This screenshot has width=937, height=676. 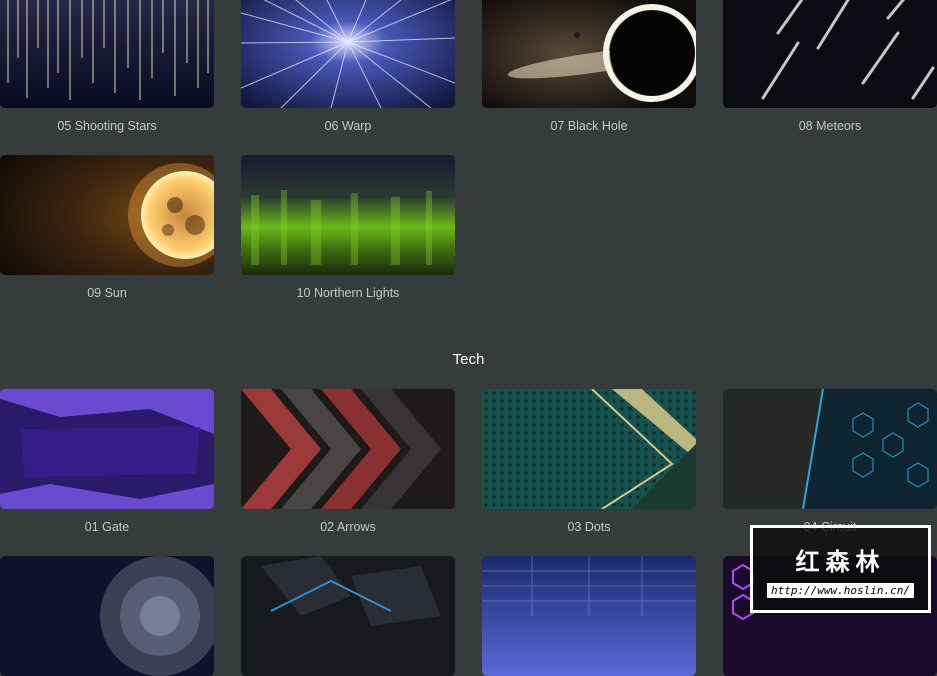 I want to click on thumbnail-black-hole, so click(x=589, y=54).